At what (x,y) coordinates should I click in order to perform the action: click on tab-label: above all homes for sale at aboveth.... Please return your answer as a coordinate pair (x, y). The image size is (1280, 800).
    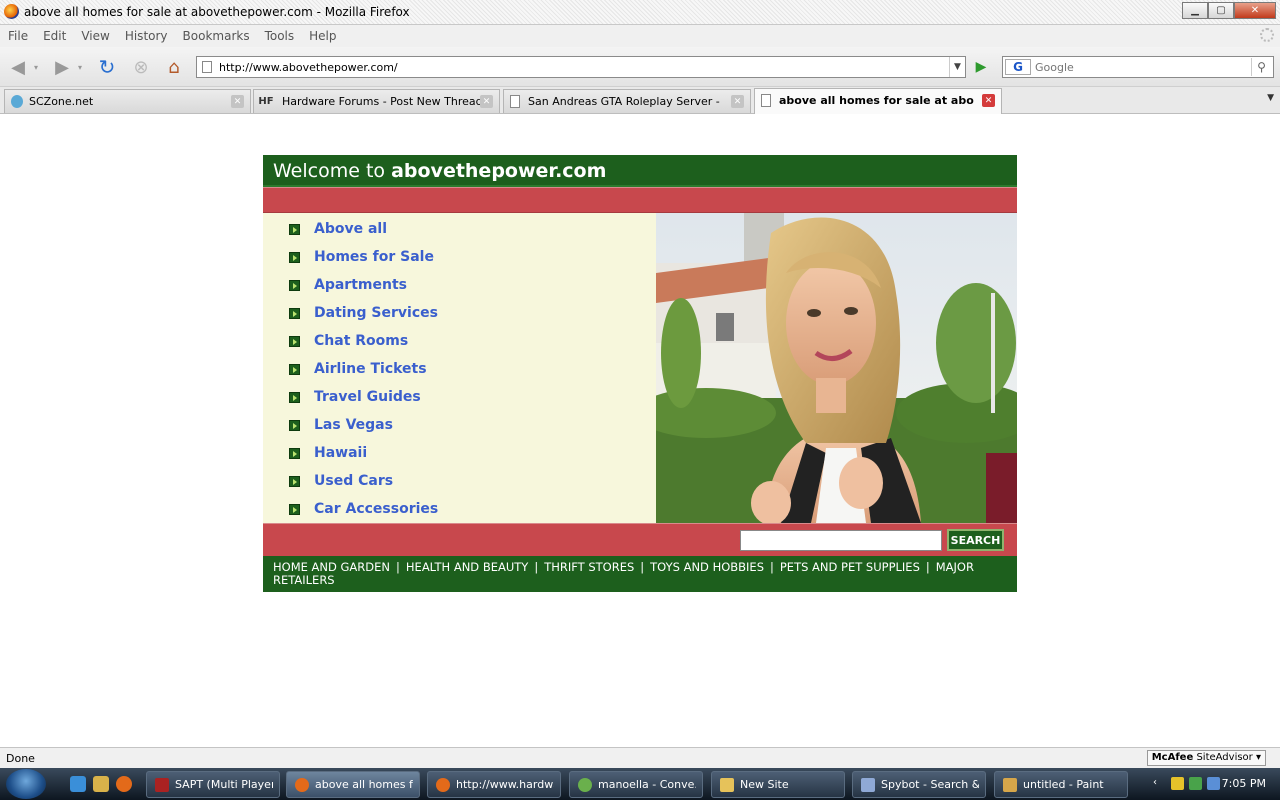
    Looking at the image, I should click on (876, 100).